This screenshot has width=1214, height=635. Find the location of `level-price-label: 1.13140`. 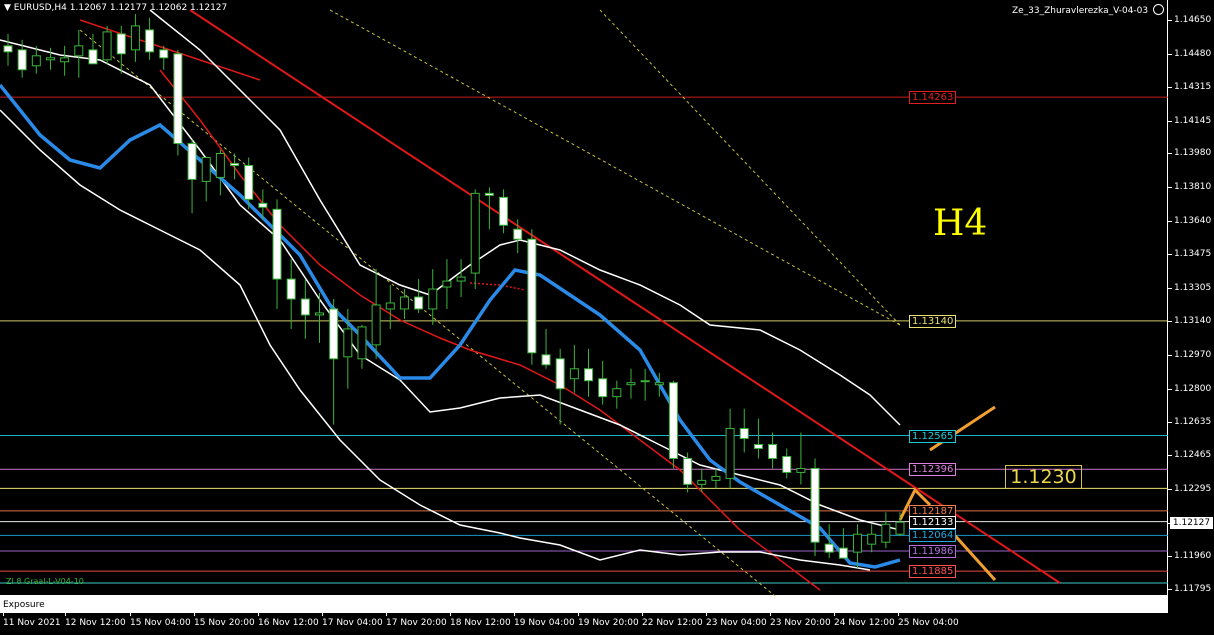

level-price-label: 1.13140 is located at coordinates (933, 321).